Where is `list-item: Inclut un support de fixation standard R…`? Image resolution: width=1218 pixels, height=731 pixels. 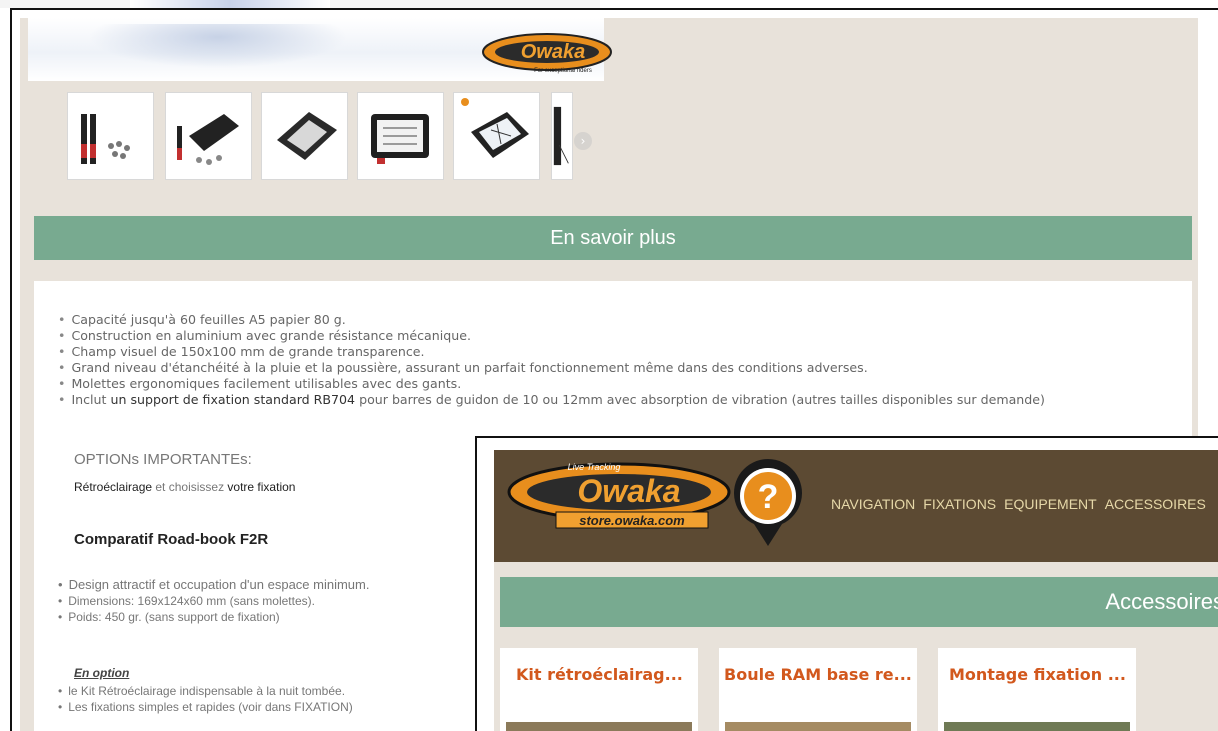
list-item: Inclut un support de fixation standard R… is located at coordinates (551, 400).